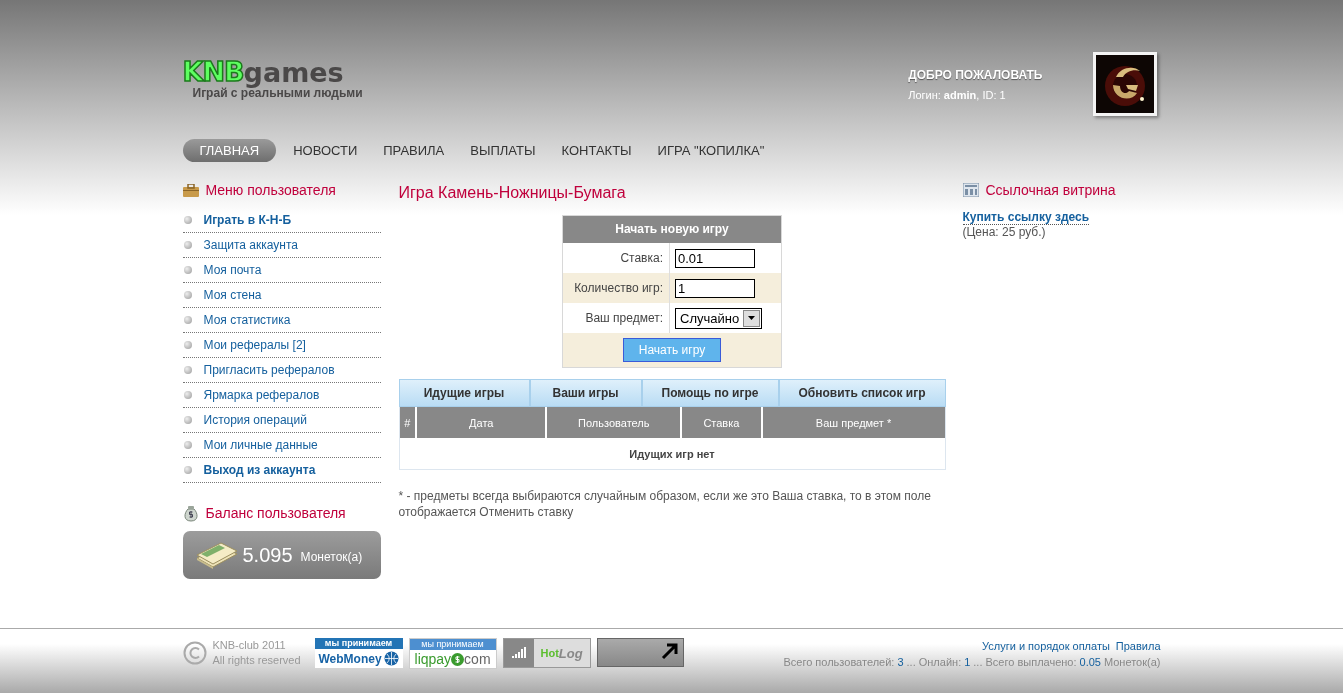 This screenshot has width=1343, height=693. What do you see at coordinates (293, 73) in the screenshot?
I see `logo-text: games` at bounding box center [293, 73].